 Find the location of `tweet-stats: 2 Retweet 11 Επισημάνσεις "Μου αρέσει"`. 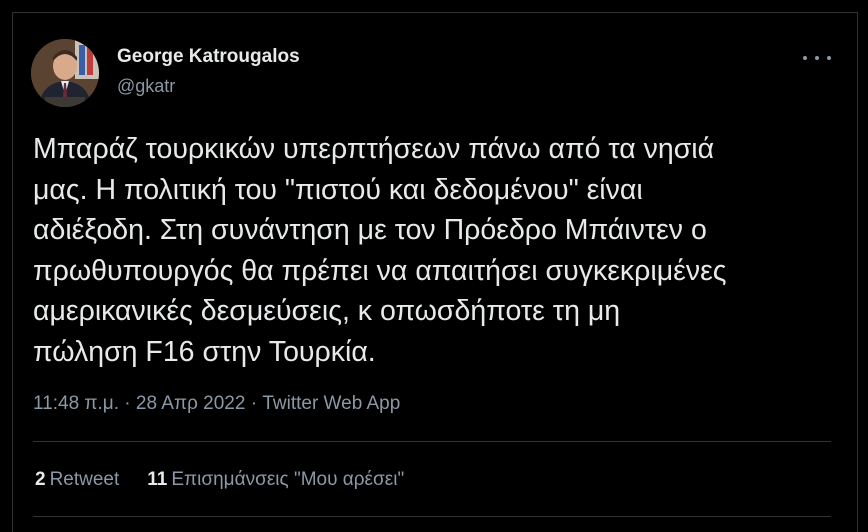

tweet-stats: 2 Retweet 11 Επισημάνσεις "Μου αρέσει" is located at coordinates (219, 480).